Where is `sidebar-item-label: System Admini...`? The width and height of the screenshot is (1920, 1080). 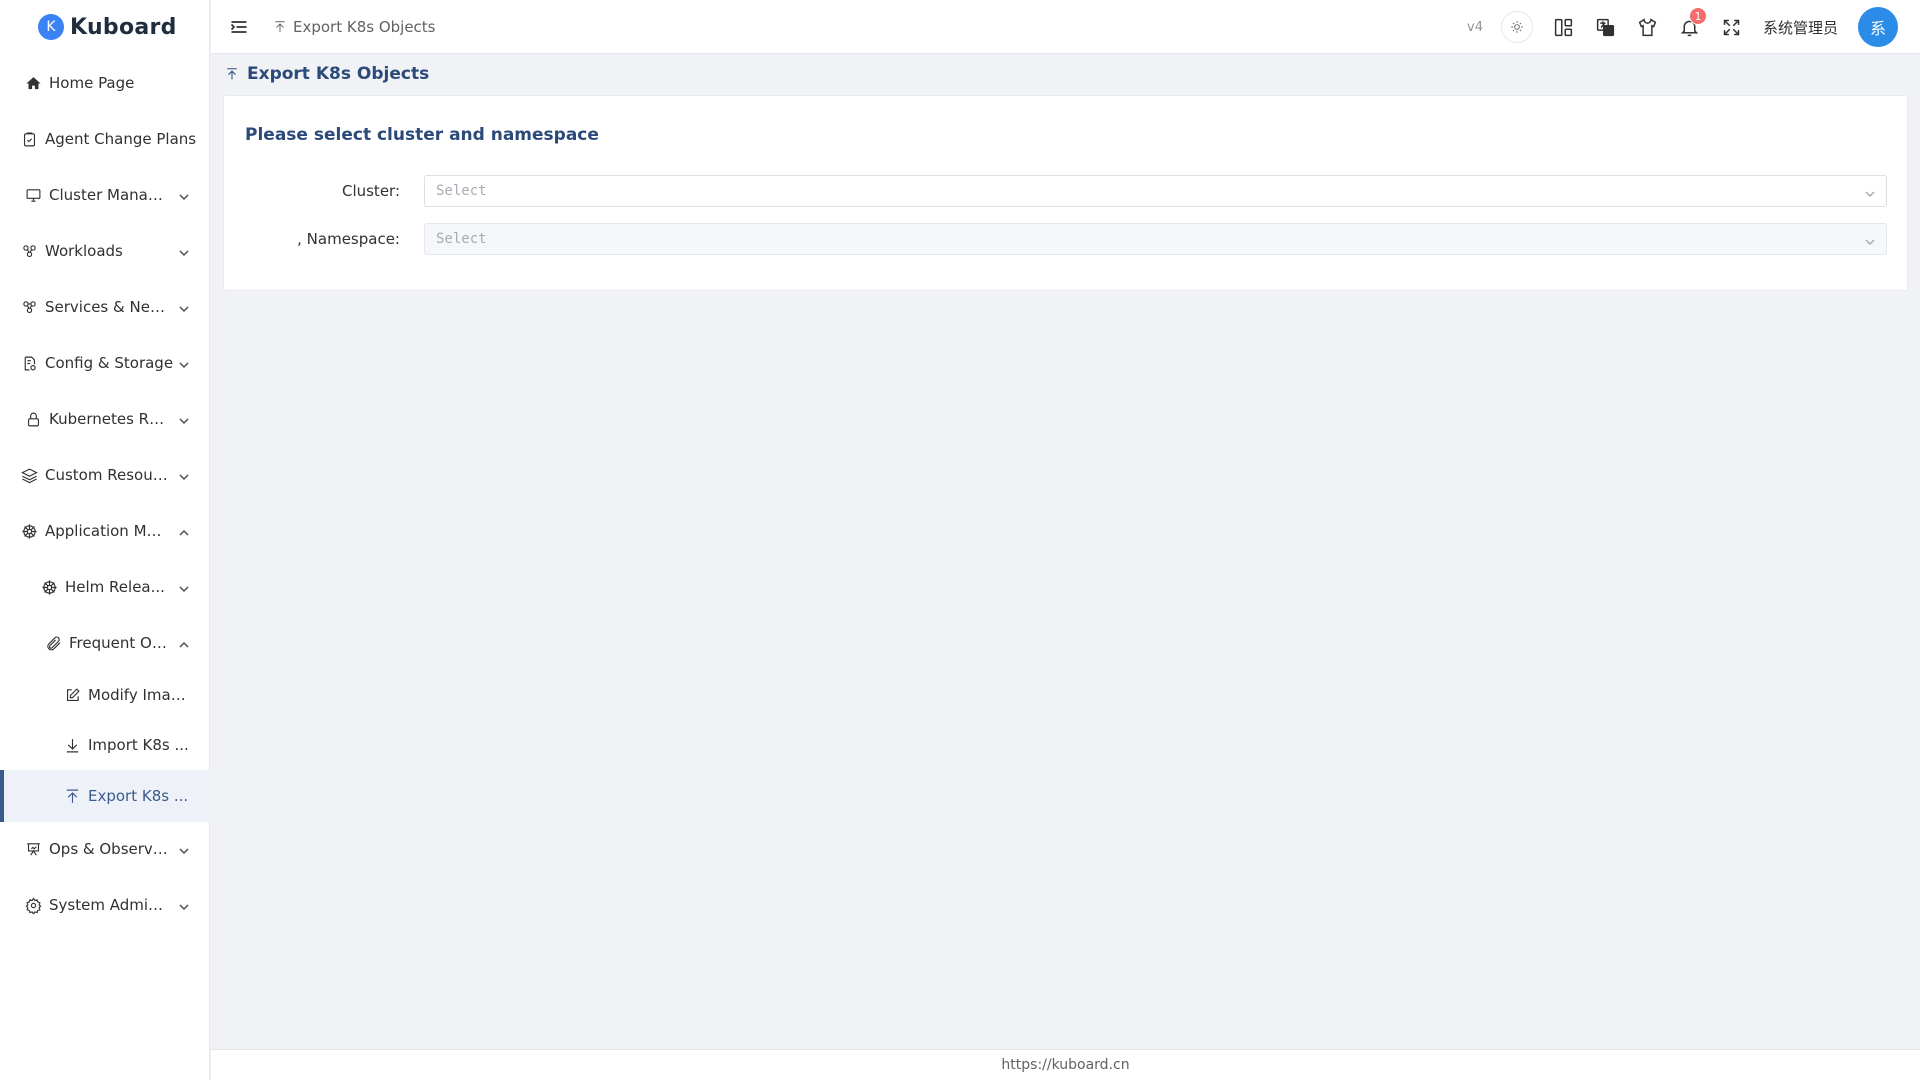 sidebar-item-label: System Admini... is located at coordinates (109, 905).